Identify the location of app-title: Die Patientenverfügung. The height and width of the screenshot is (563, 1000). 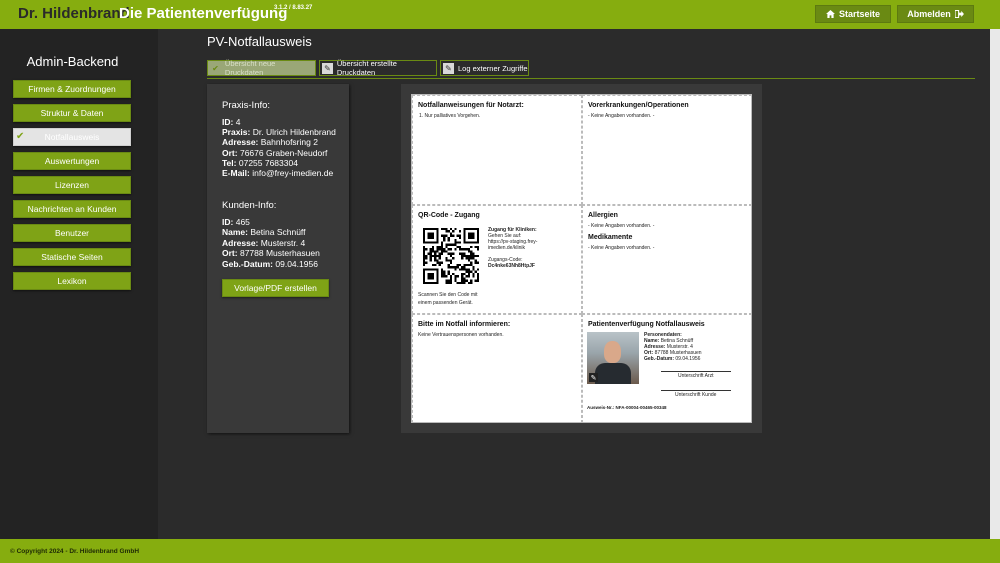
(203, 13).